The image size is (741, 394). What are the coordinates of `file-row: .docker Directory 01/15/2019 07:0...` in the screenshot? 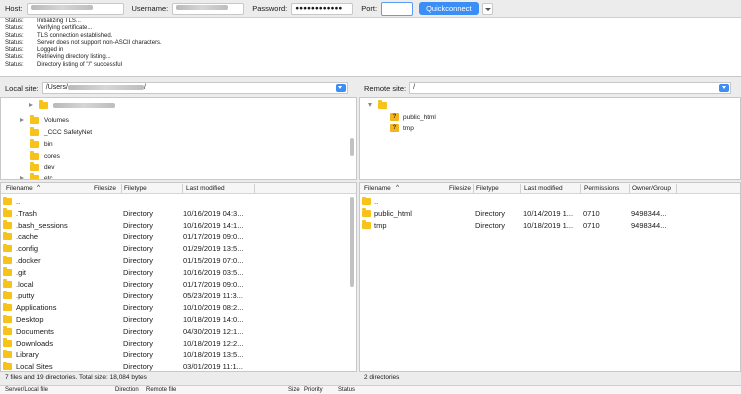 It's located at (178, 260).